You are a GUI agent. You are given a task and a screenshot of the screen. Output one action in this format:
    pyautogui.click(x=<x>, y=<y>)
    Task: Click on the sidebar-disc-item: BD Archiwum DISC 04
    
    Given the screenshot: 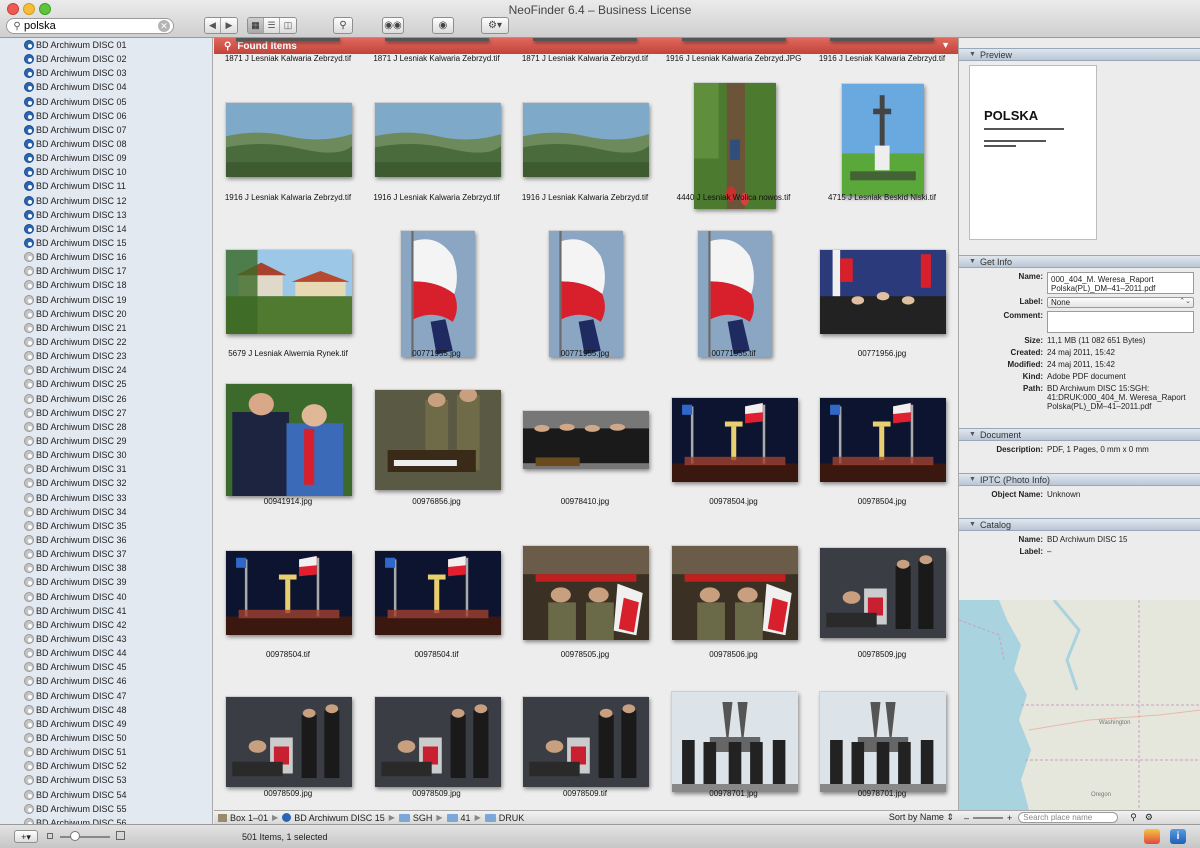 What is the action you would take?
    pyautogui.click(x=106, y=87)
    